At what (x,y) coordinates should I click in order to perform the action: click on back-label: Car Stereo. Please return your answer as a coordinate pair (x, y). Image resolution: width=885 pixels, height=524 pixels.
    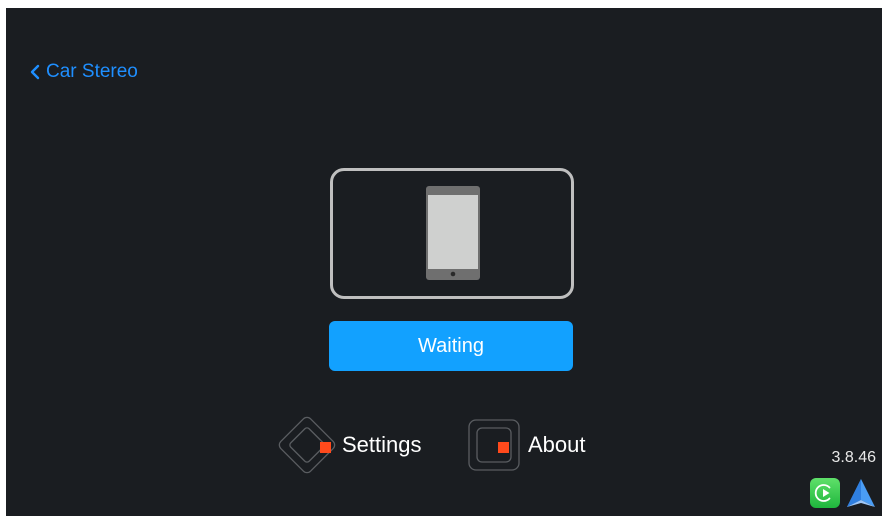
    Looking at the image, I should click on (92, 71).